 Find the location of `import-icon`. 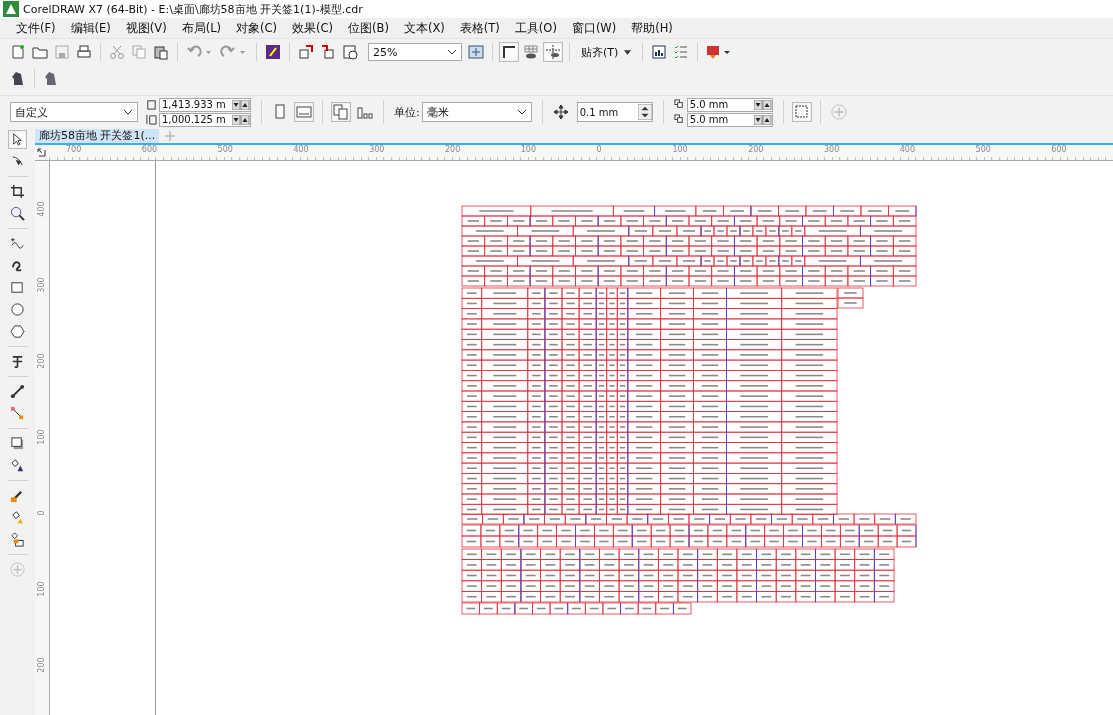

import-icon is located at coordinates (306, 52).